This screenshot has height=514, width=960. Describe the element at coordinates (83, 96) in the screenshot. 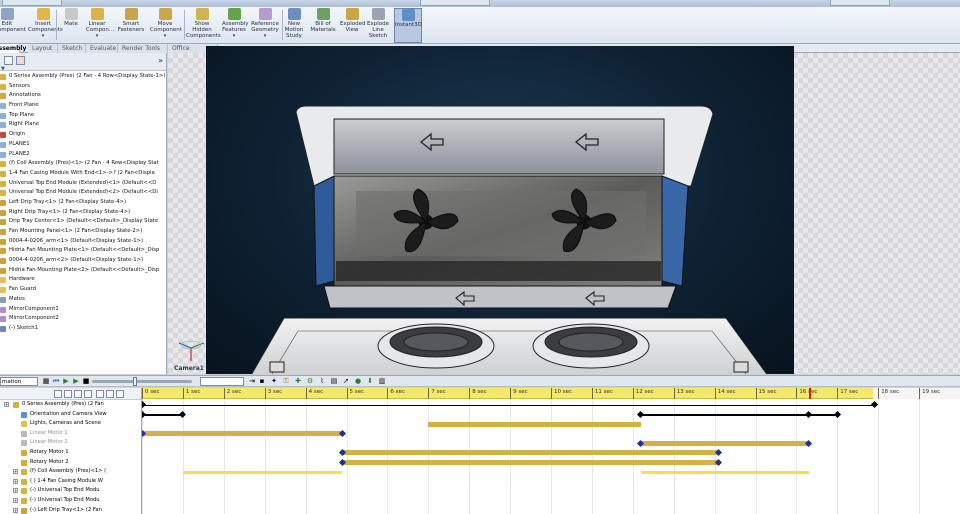

I see `feature-tree-item: Annotations` at that location.